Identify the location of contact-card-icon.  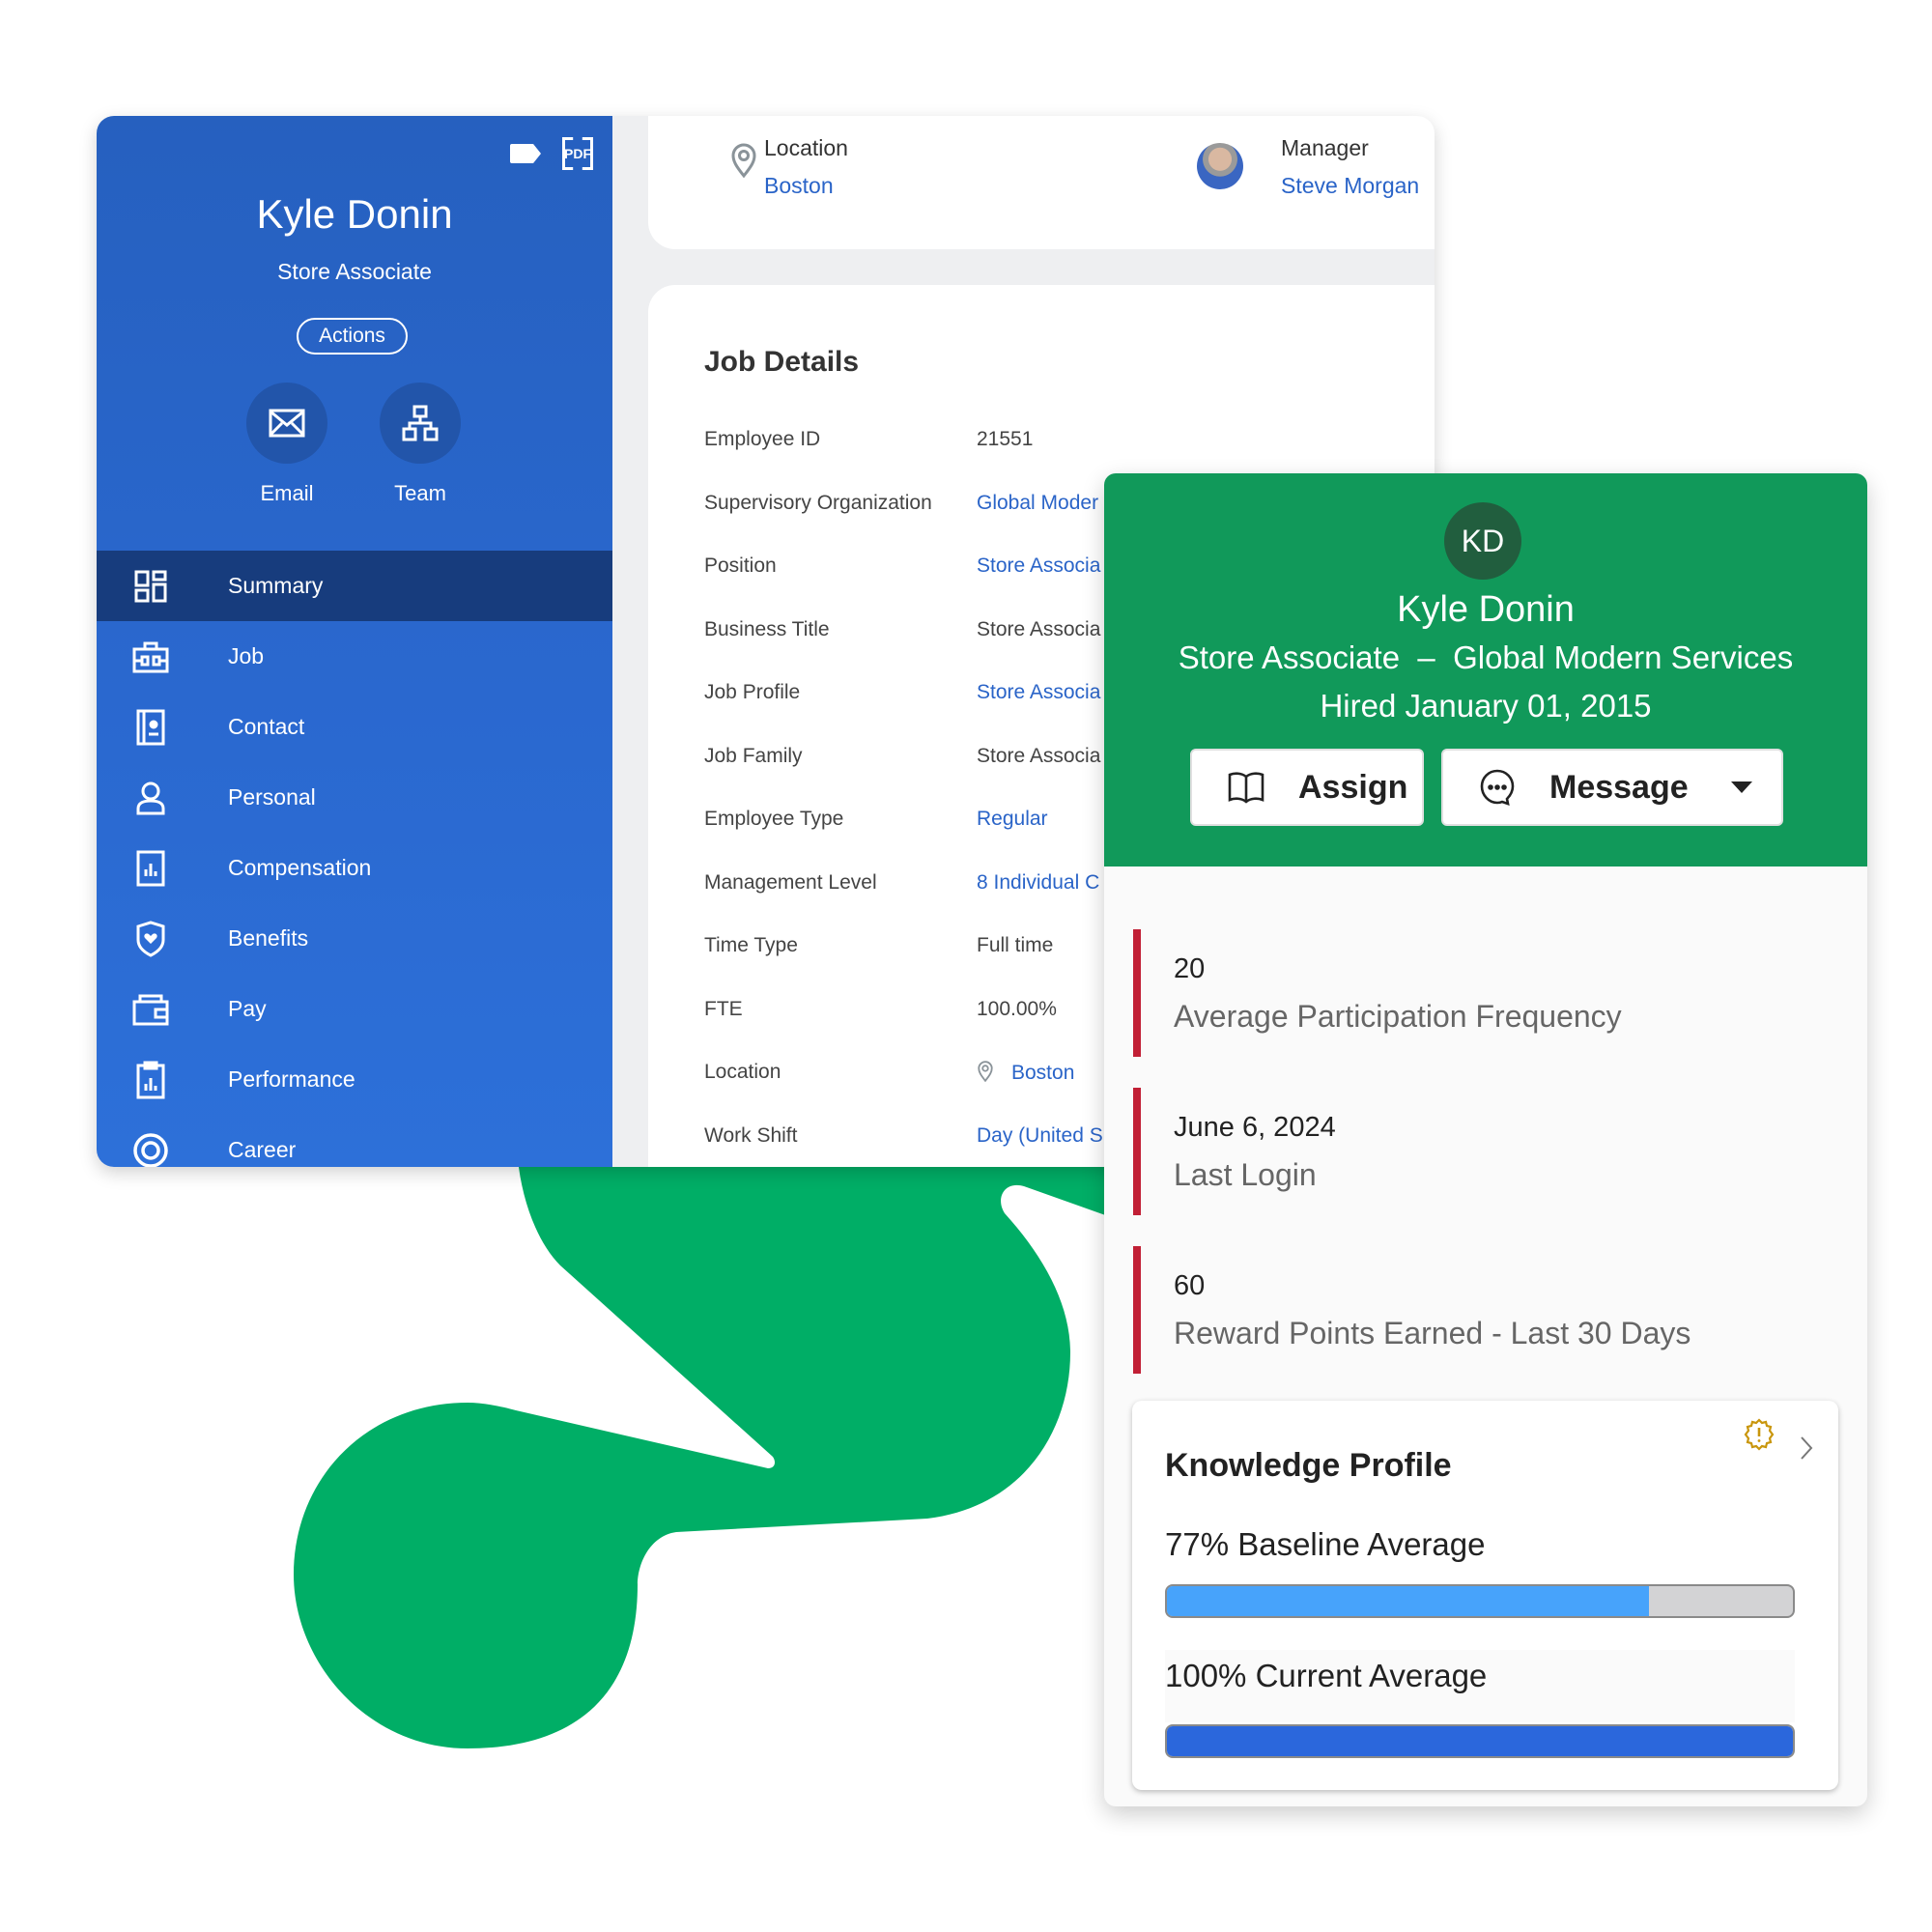
(150, 727).